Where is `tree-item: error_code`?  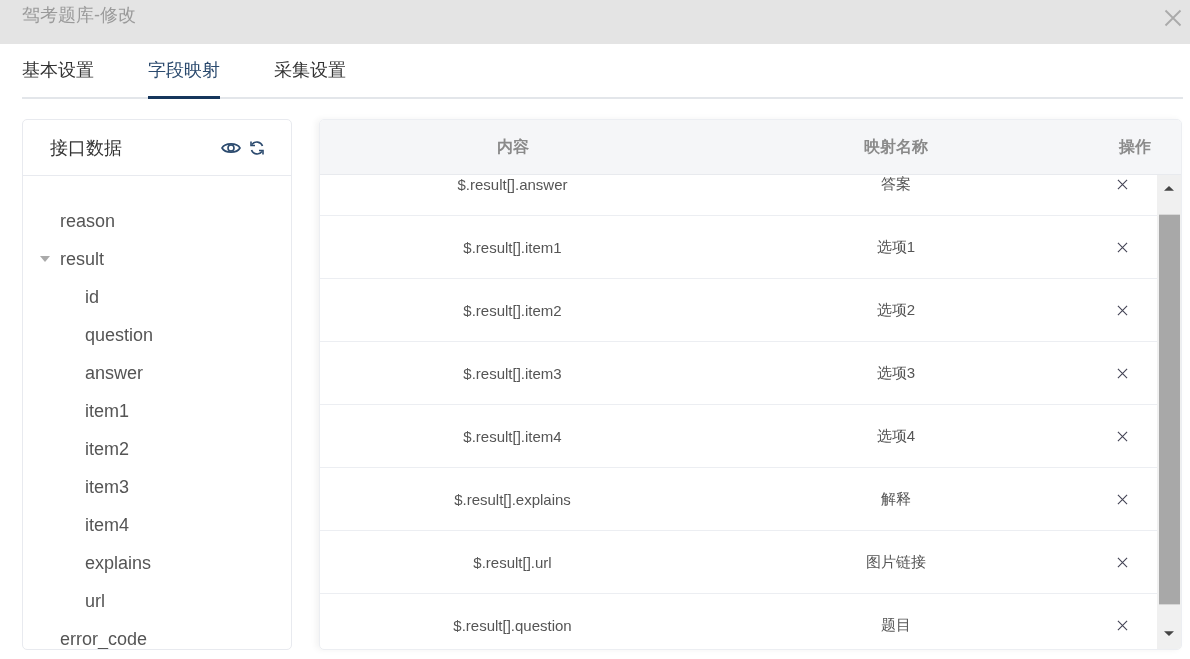 tree-item: error_code is located at coordinates (104, 638).